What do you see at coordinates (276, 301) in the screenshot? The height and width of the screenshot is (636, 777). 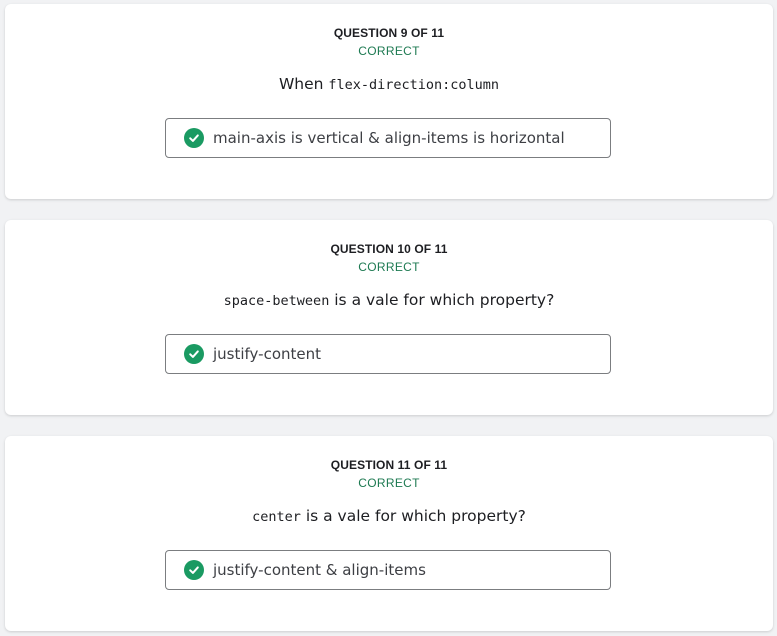 I see `question-prompt-code: space-between` at bounding box center [276, 301].